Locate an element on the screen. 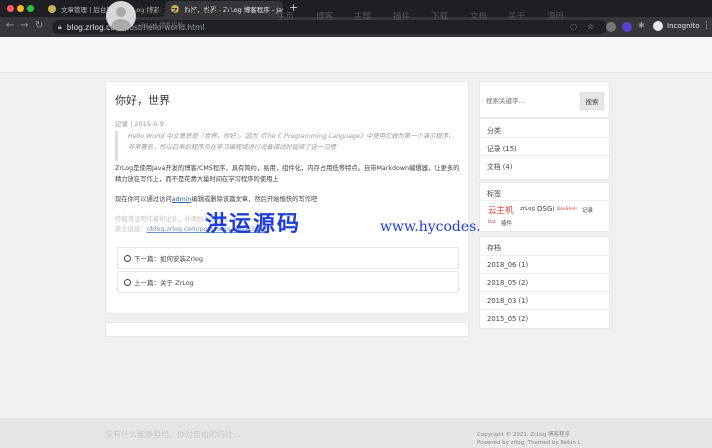  prev-post-link: 上一篇：关于 ZrLog is located at coordinates (288, 282).